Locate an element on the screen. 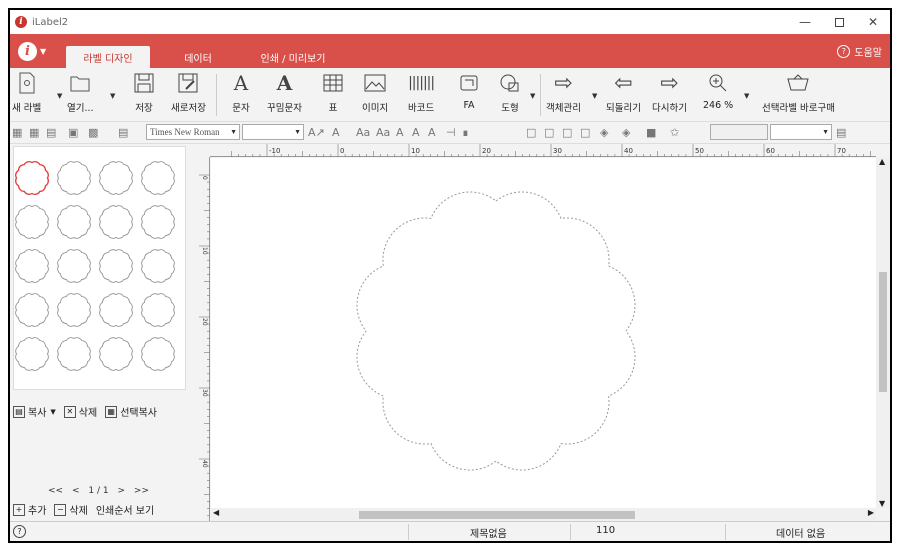 The image size is (900, 551). font-size-up-icon: Aa is located at coordinates (363, 132).